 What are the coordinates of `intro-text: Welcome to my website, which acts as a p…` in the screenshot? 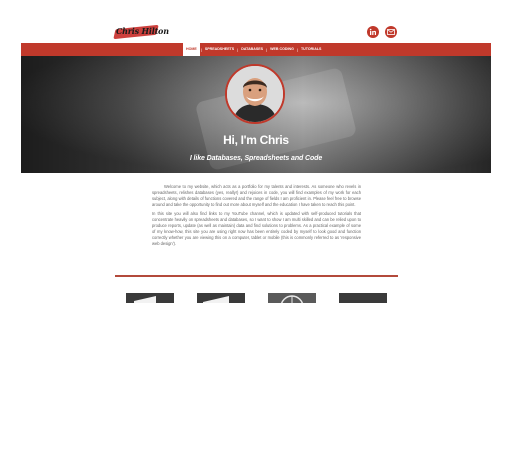 It's located at (256, 217).